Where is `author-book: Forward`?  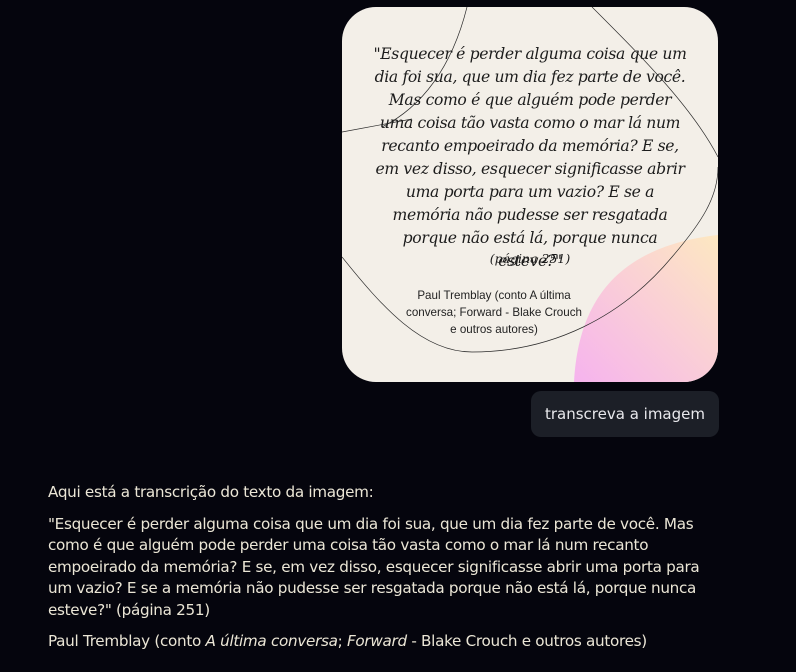
author-book: Forward is located at coordinates (377, 641).